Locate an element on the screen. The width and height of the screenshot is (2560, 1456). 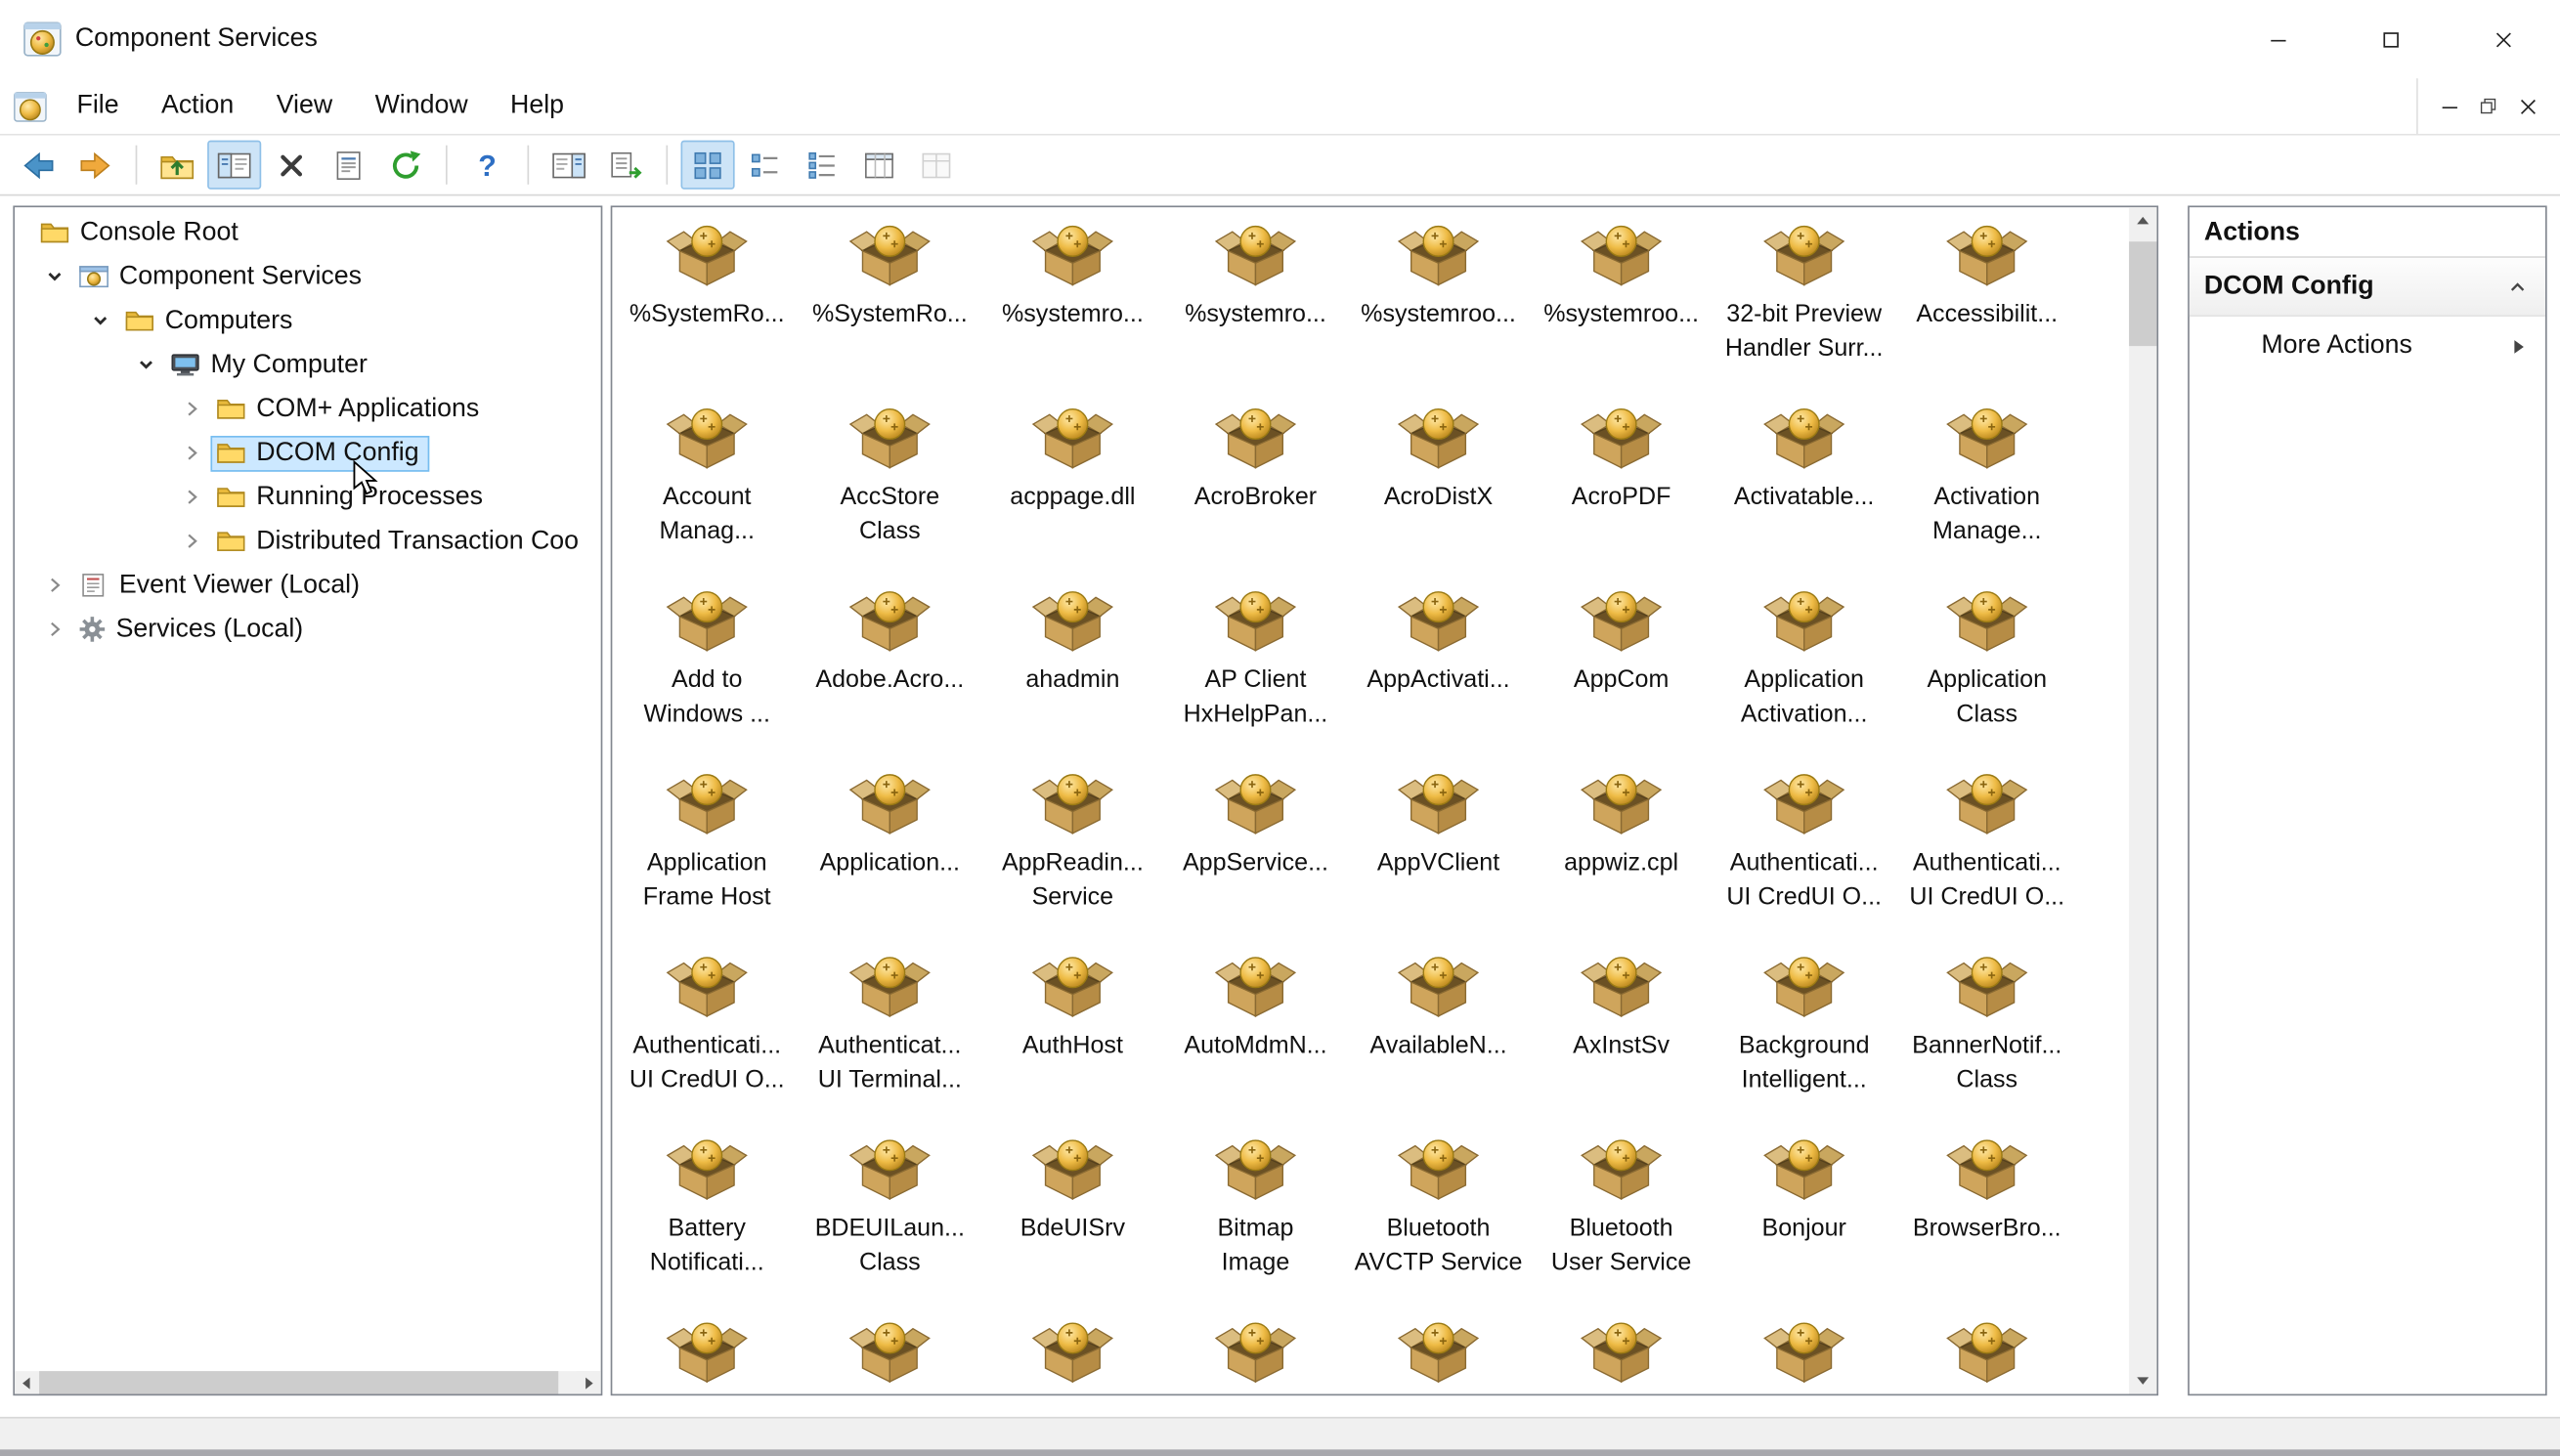
tree-item-event-viewer-local: Event Viewer (Local) is located at coordinates (308, 585).